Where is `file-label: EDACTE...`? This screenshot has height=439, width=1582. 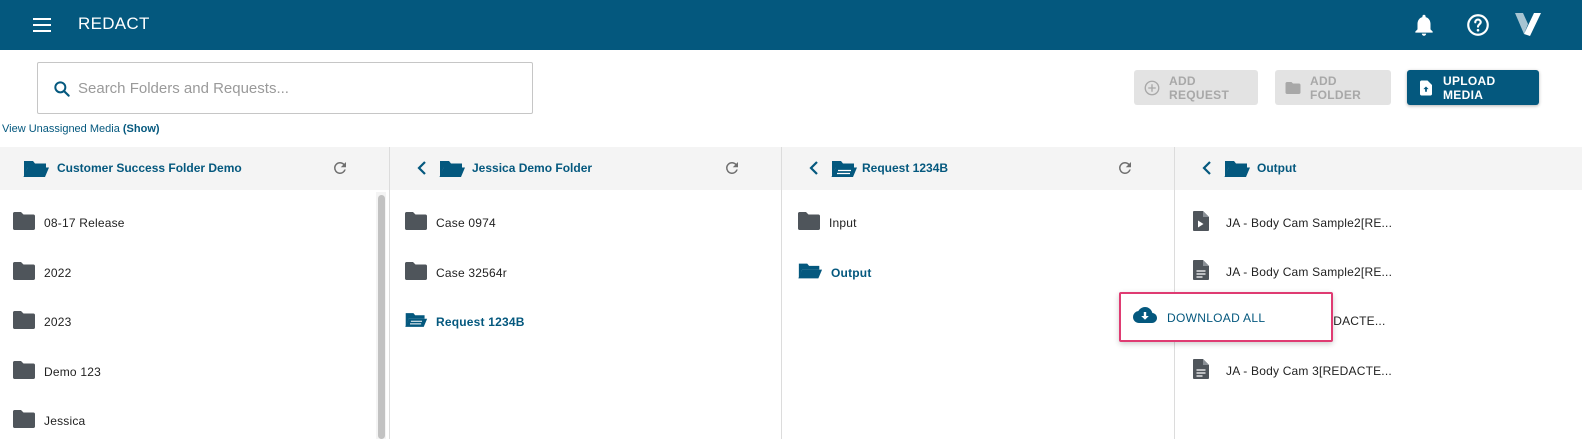 file-label: EDACTE... is located at coordinates (1355, 321).